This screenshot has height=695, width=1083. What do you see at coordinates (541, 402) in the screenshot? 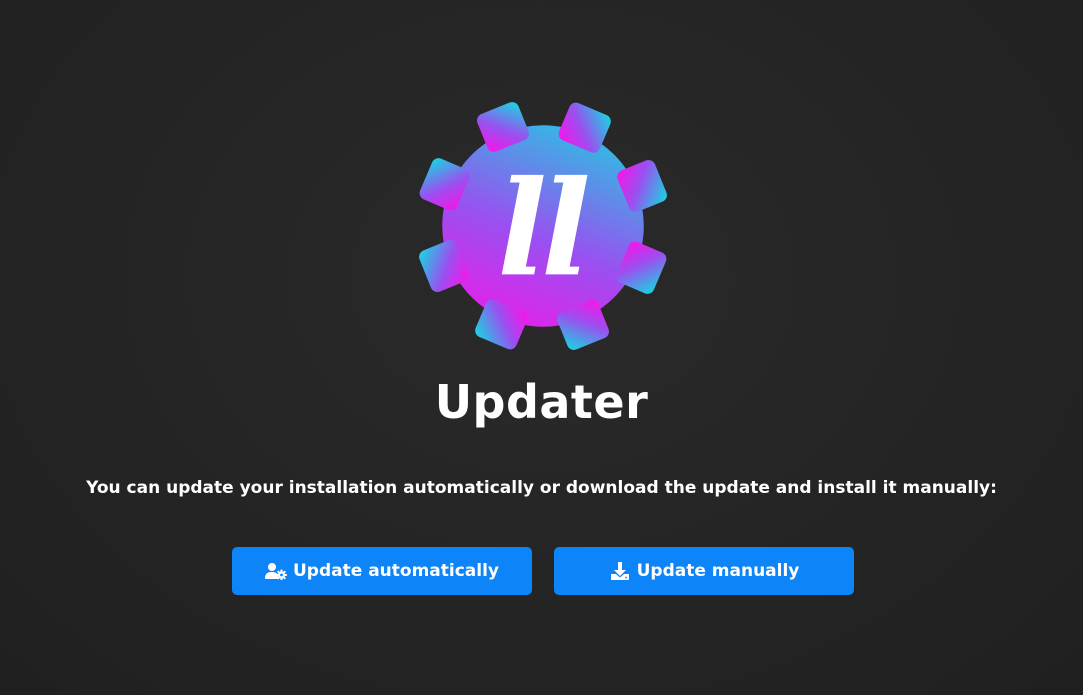
I see `page-title: Updater` at bounding box center [541, 402].